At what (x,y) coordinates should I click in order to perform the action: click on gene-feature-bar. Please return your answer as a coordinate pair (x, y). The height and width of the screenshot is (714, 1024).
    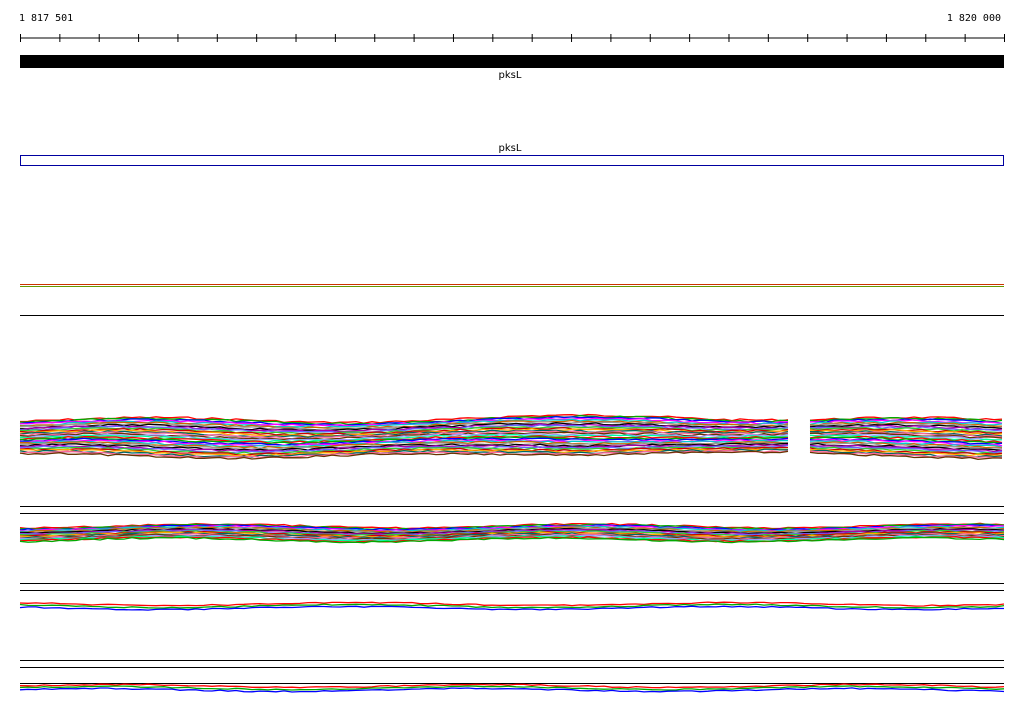
    Looking at the image, I should click on (512, 61).